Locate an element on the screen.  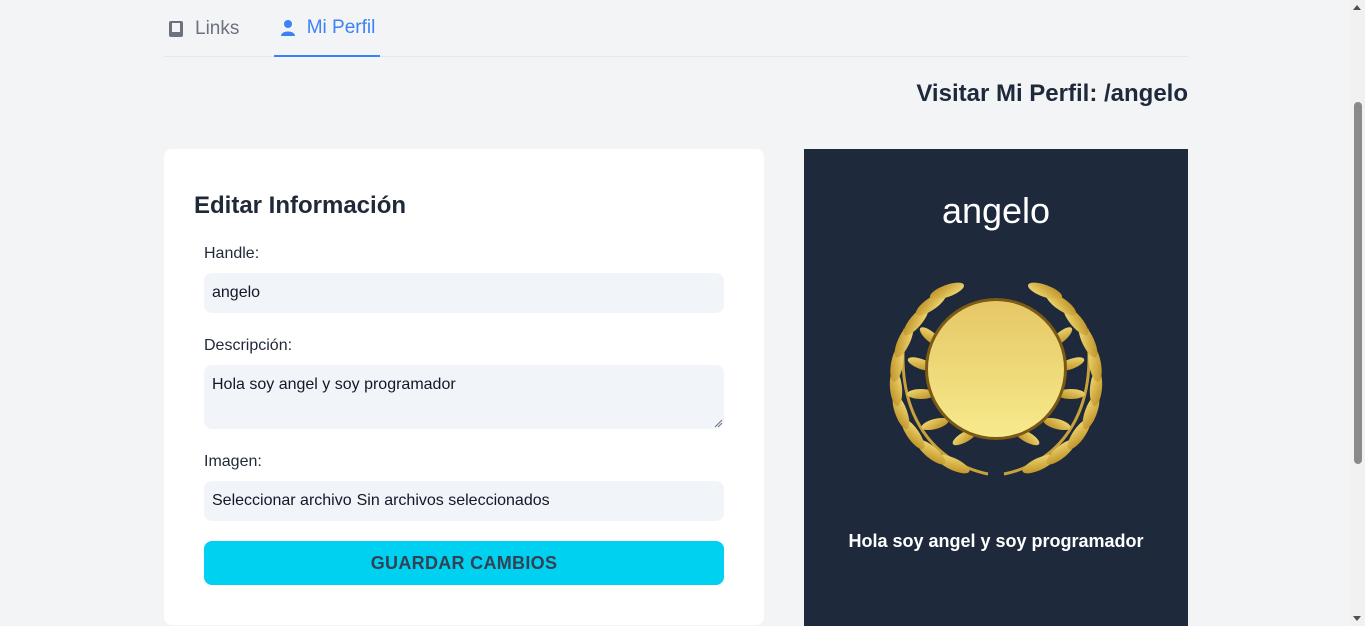
book-icon is located at coordinates (176, 29).